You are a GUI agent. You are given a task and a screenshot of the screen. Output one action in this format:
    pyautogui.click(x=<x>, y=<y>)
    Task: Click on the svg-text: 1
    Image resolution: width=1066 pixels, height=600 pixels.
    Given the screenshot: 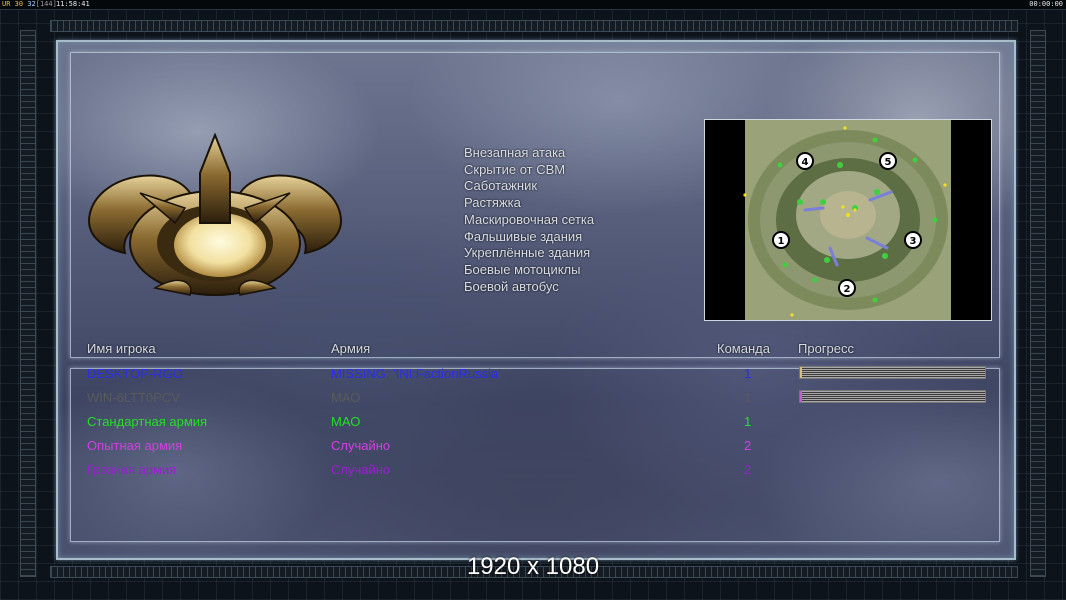 What is the action you would take?
    pyautogui.click(x=781, y=241)
    